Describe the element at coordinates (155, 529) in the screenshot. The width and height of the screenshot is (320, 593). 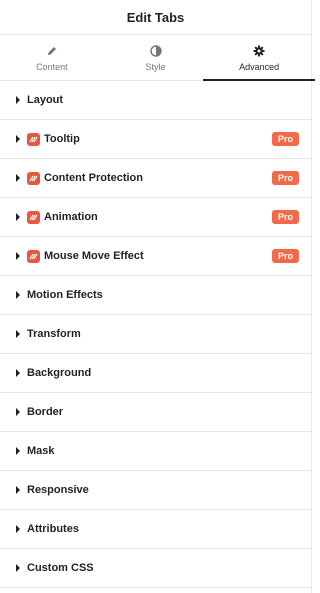
I see `section-attributes: Attributes` at that location.